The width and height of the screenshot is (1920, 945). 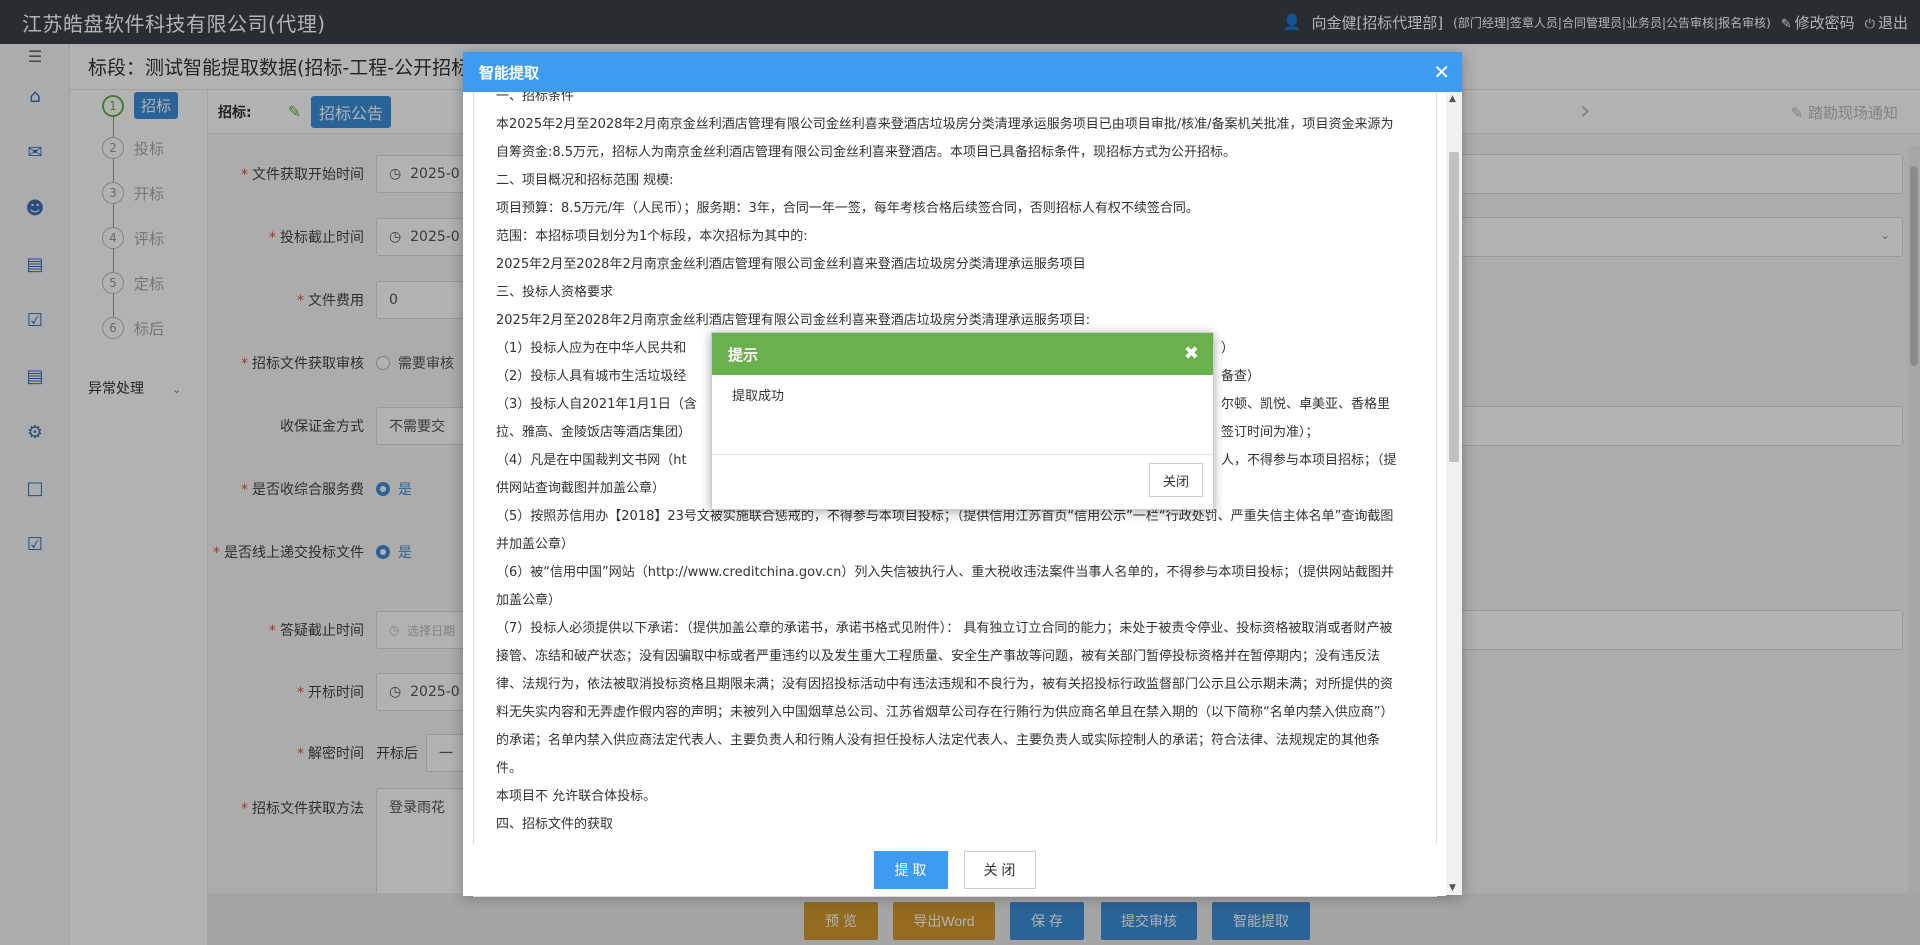 What do you see at coordinates (962, 415) in the screenshot?
I see `toast-message: 提取成功` at bounding box center [962, 415].